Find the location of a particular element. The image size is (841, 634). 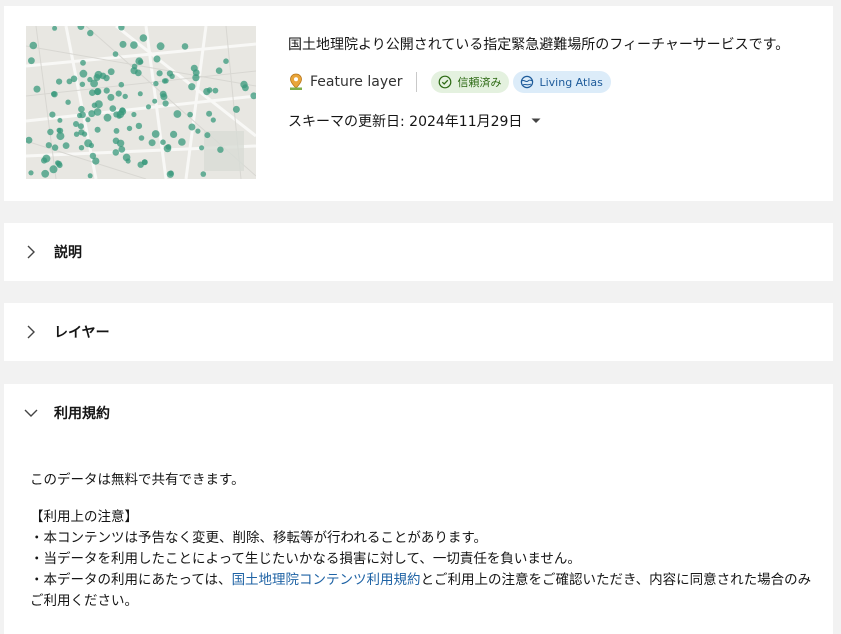

feature-layer-icon is located at coordinates (296, 81).